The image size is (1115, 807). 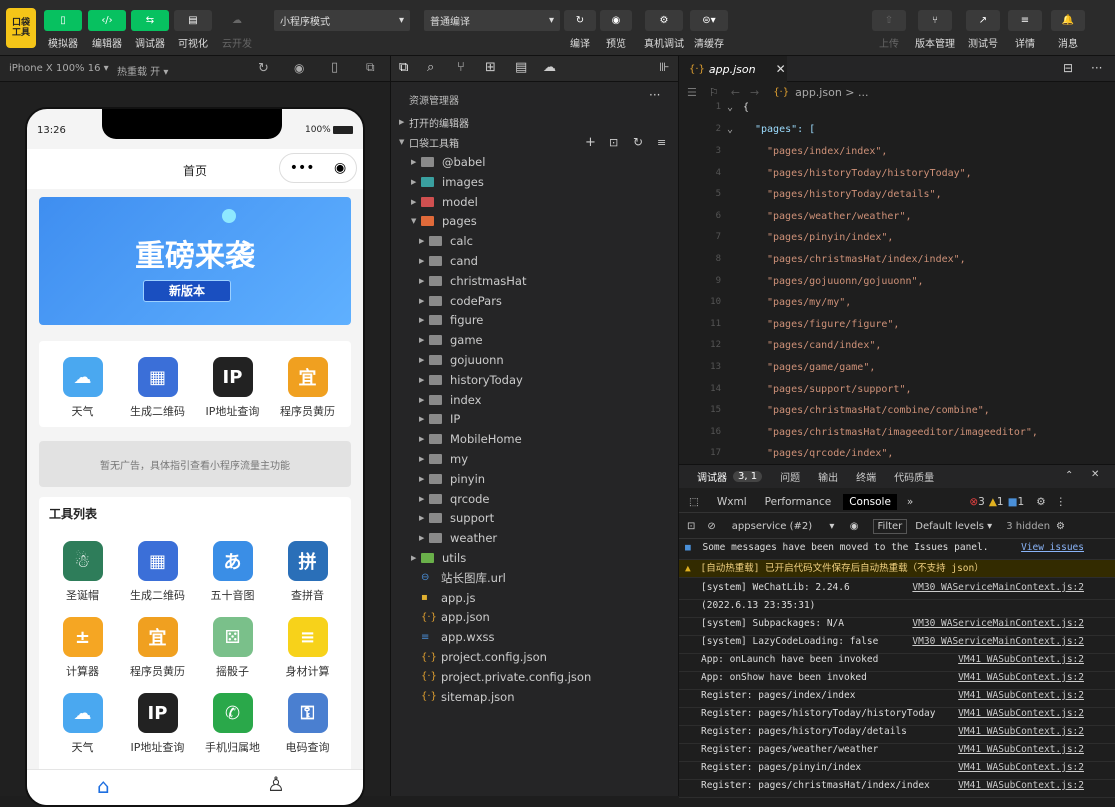 What do you see at coordinates (787, 526) in the screenshot?
I see `context-select: appservice (#2) ▾` at bounding box center [787, 526].